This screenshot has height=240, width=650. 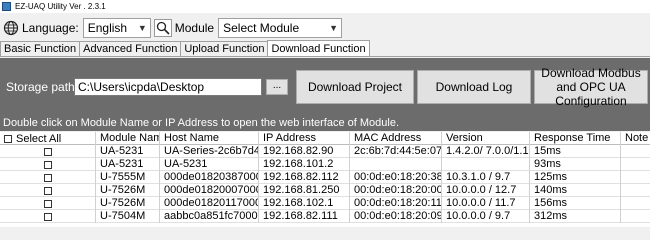 I want to click on host-name-cell: 000de01820007000, so click(x=209, y=190).